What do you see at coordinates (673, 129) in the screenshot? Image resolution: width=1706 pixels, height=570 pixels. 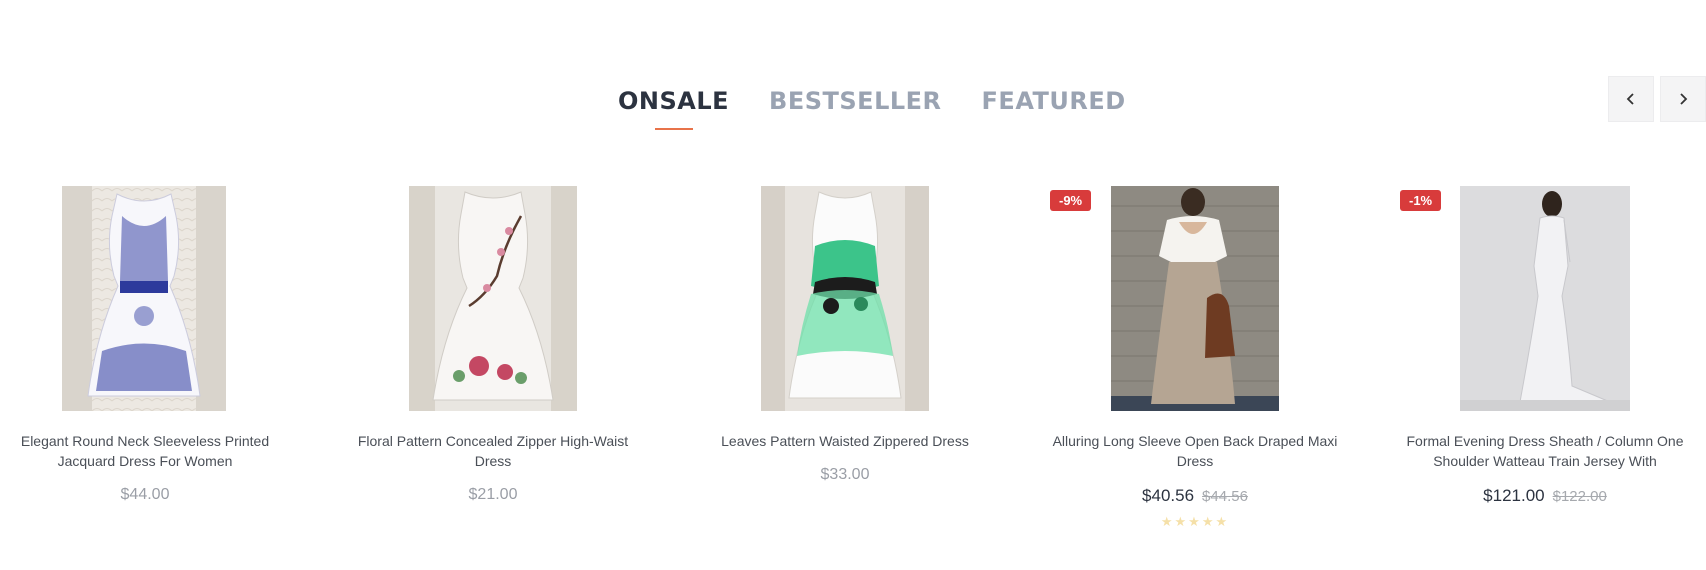 I see `active-tab-underline` at bounding box center [673, 129].